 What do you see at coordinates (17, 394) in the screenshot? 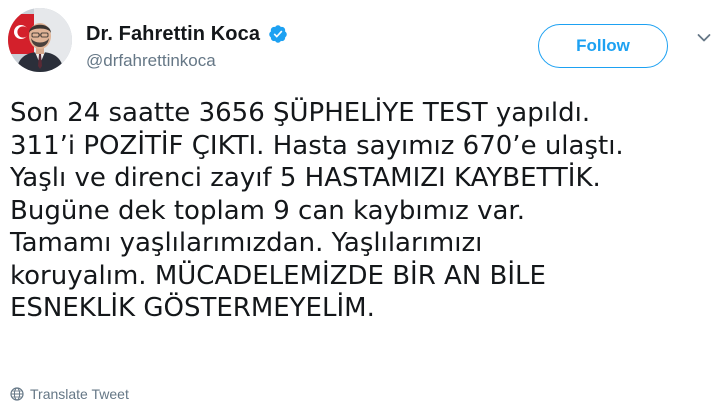
I see `globe-icon` at bounding box center [17, 394].